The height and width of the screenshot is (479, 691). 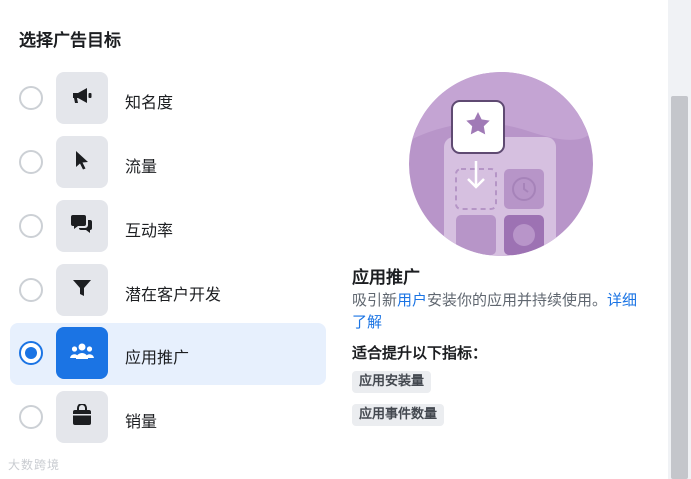 I want to click on option-label: 潜在客户开发, so click(x=173, y=294).